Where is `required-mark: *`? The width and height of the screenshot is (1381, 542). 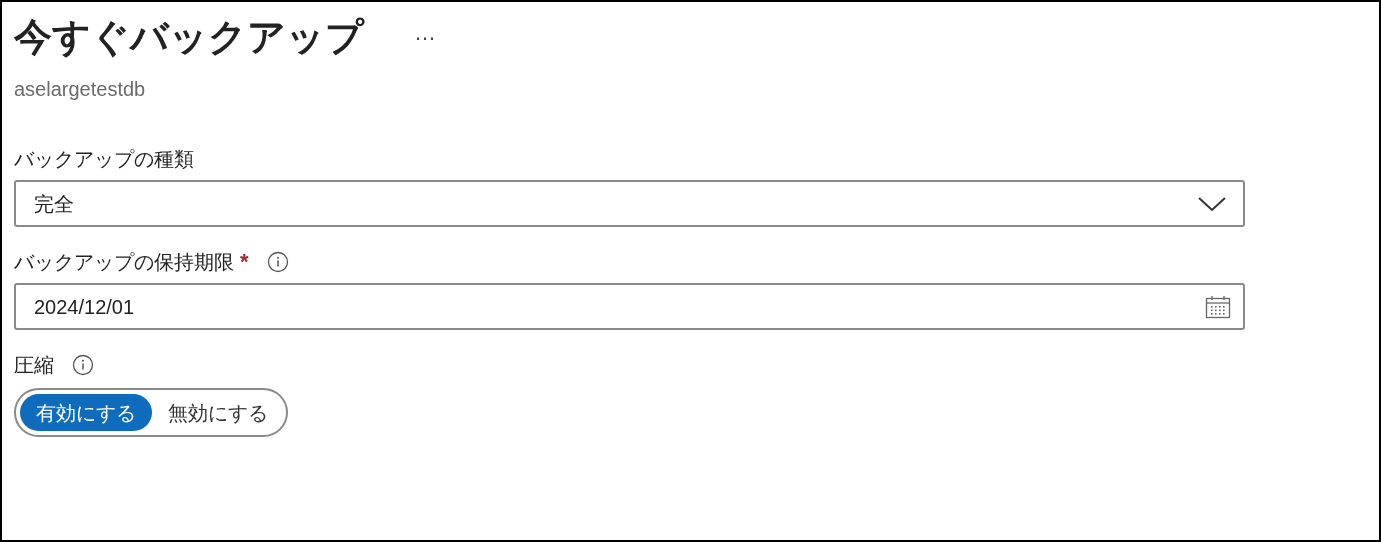
required-mark: * is located at coordinates (244, 262).